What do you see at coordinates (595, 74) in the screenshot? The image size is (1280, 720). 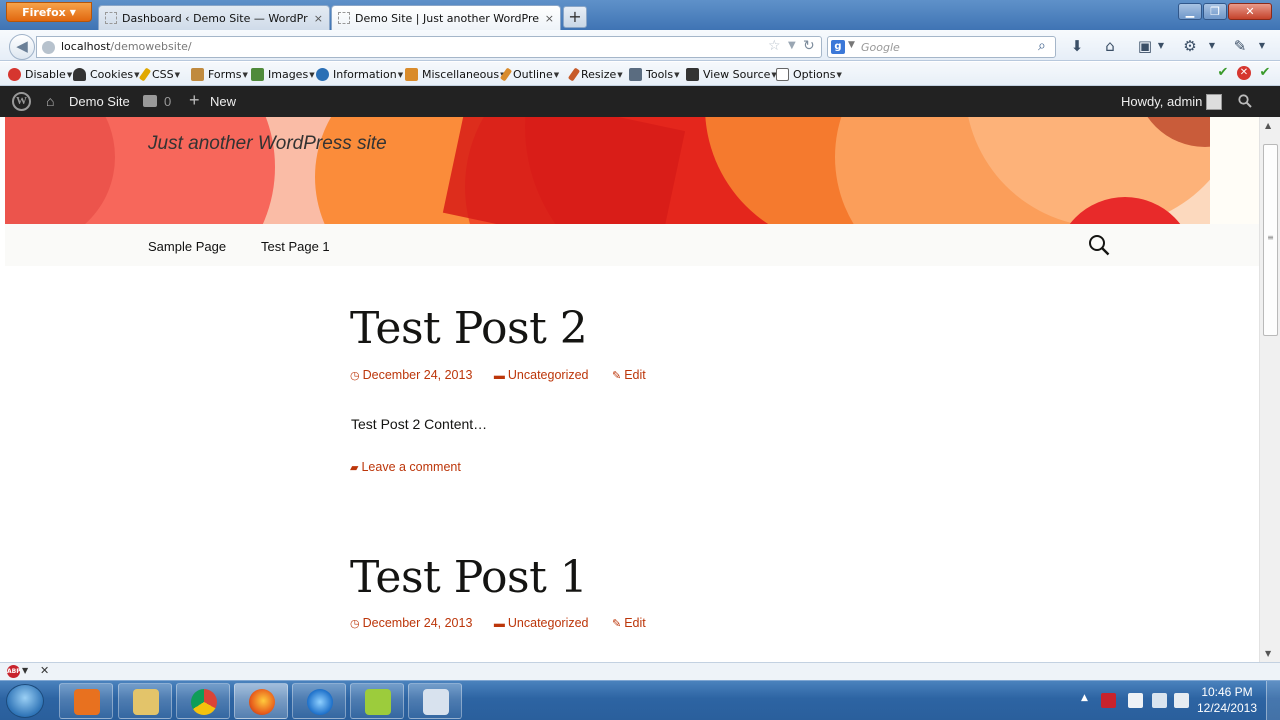 I see `dev-menu-resize: Resize ▼` at bounding box center [595, 74].